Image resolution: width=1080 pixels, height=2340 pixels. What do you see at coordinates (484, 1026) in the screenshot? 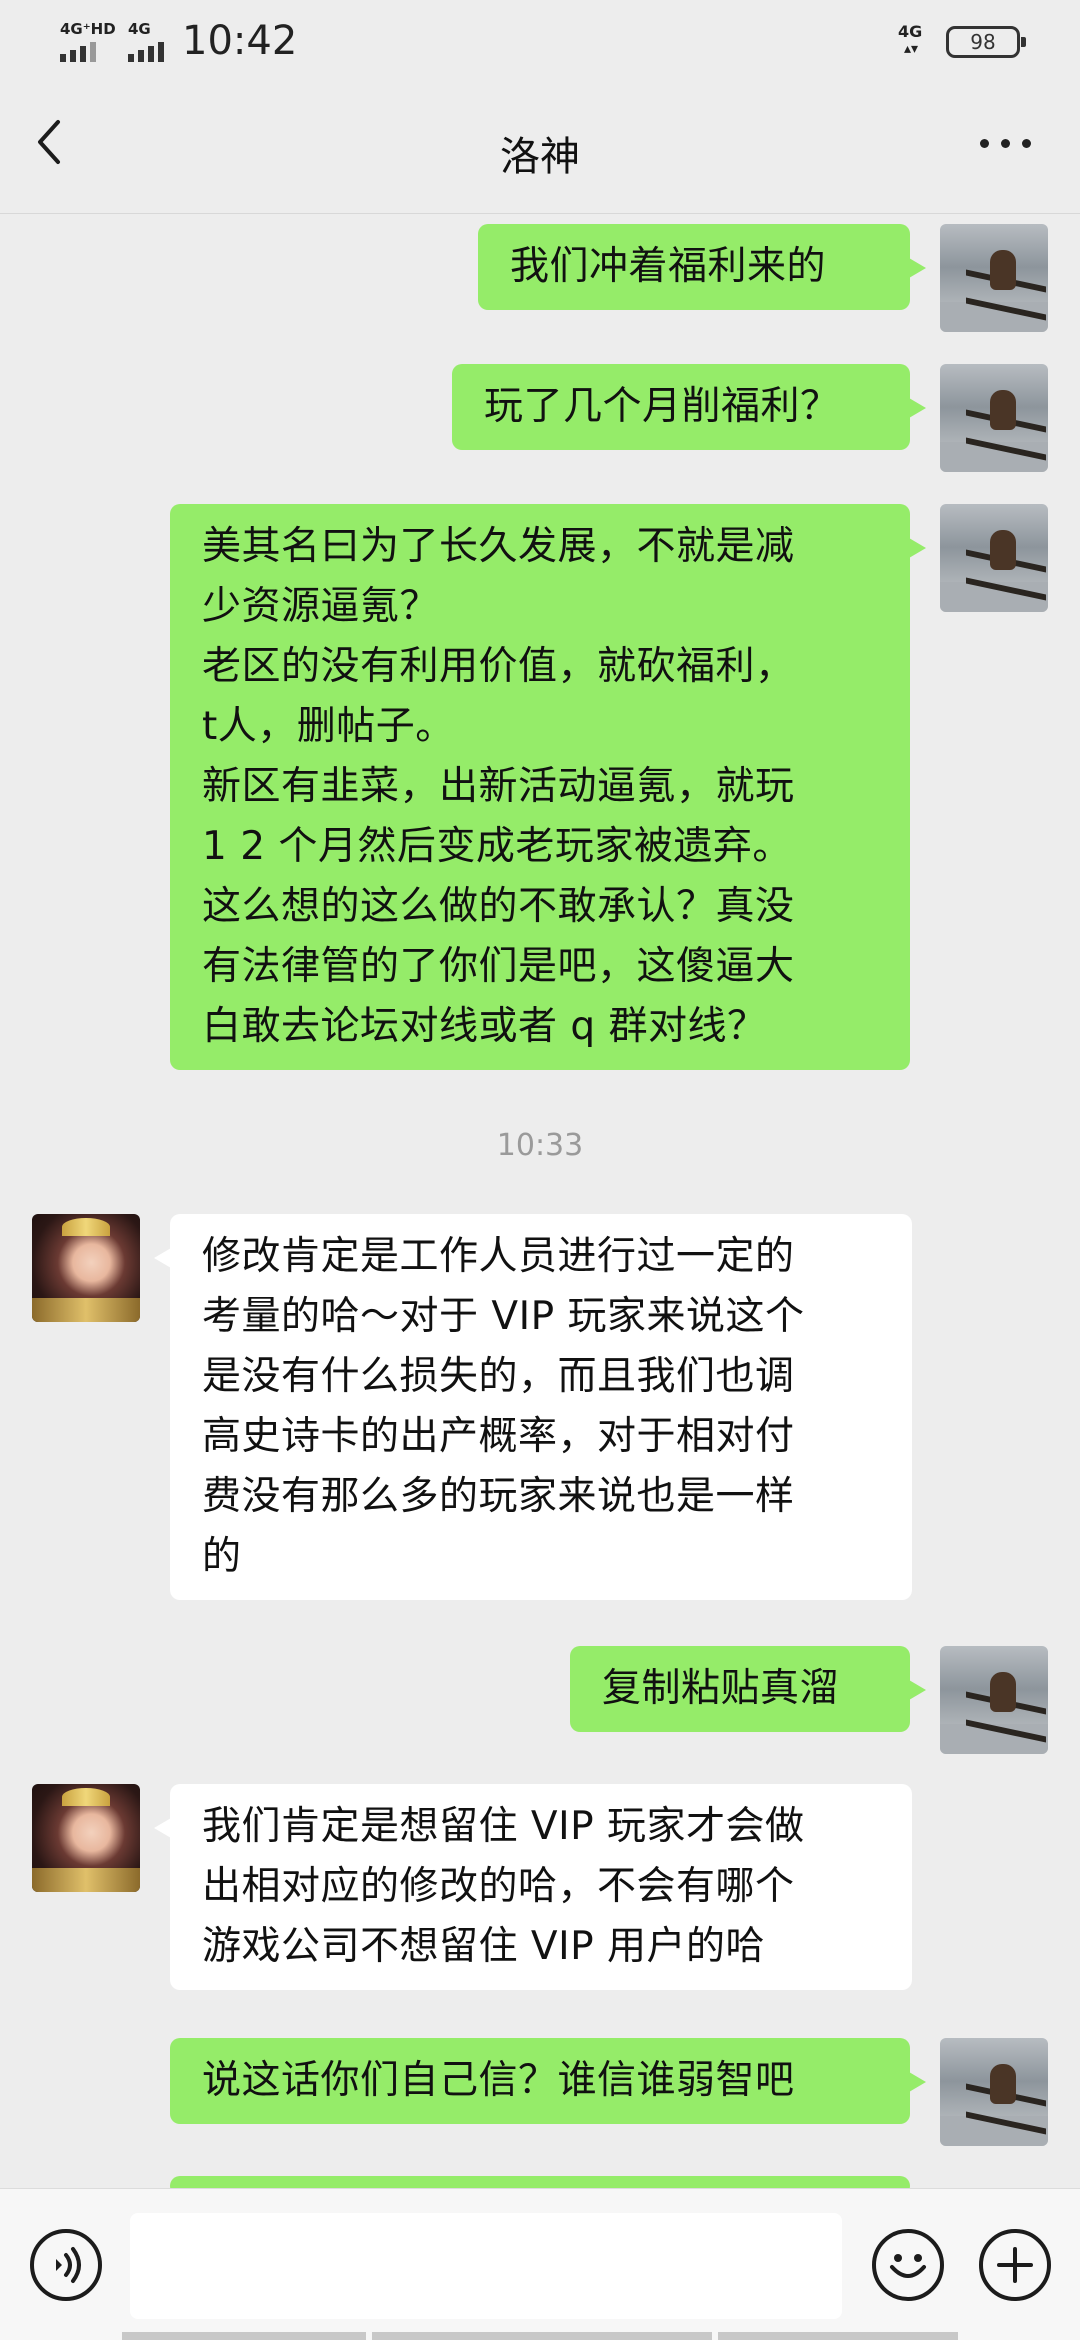
I see `message-line: 白敢去论坛对线或者 q 群对线？` at bounding box center [484, 1026].